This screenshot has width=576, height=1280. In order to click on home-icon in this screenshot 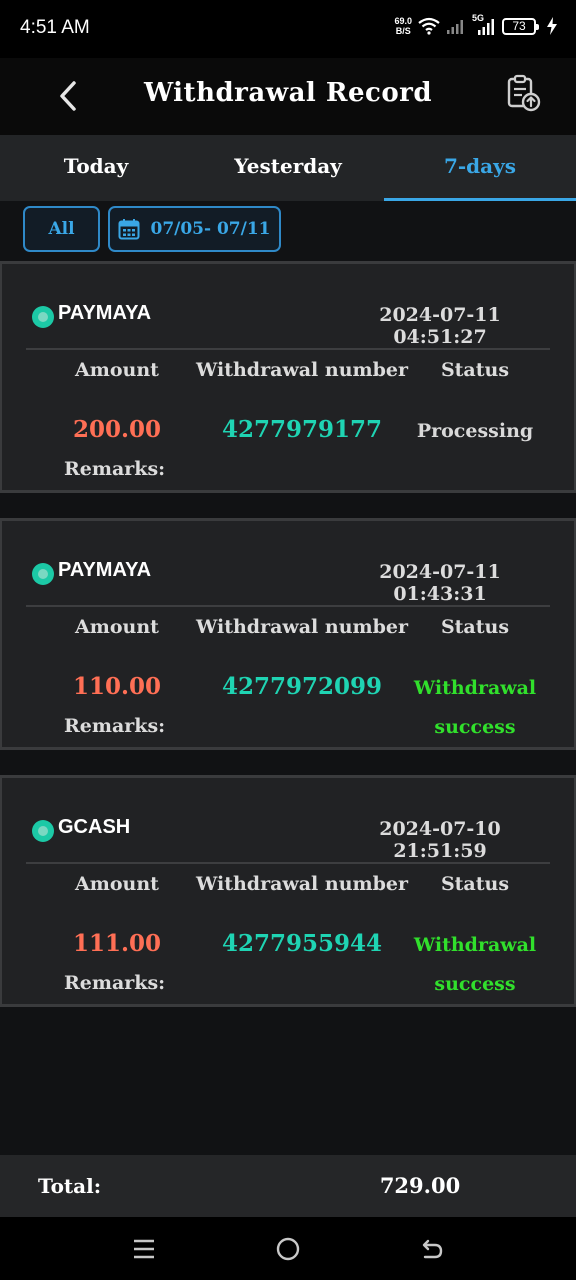, I will do `click(288, 1249)`.